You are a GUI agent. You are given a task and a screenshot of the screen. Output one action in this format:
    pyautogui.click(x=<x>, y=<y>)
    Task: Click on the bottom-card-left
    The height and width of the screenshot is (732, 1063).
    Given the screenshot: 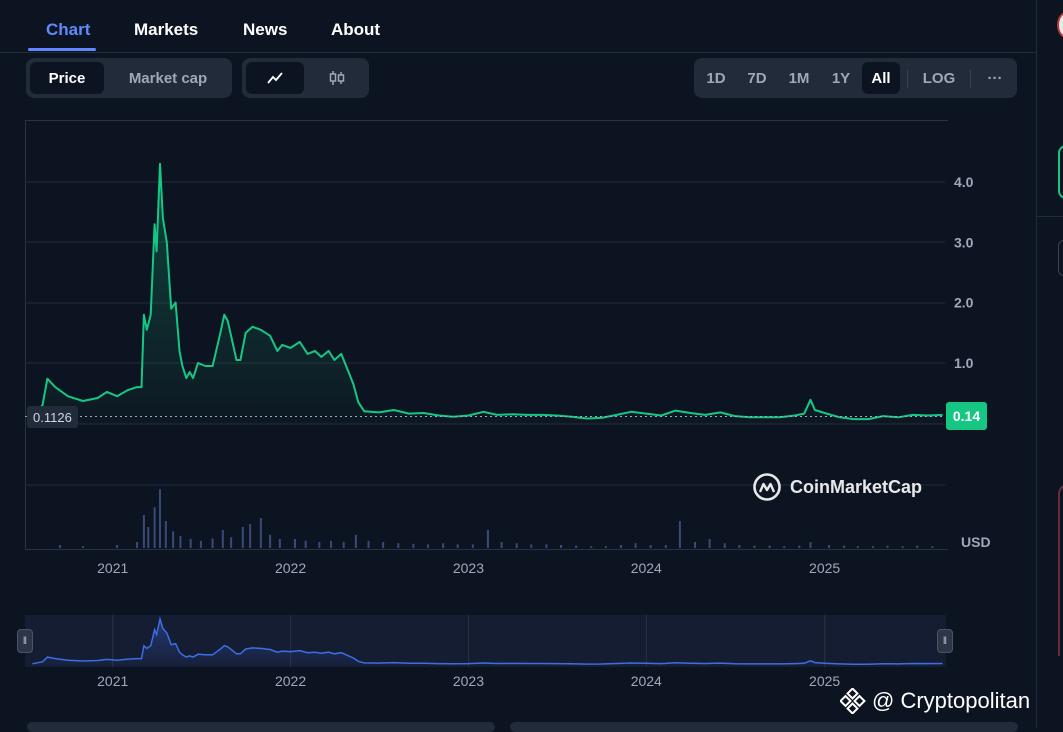 What is the action you would take?
    pyautogui.click(x=261, y=727)
    